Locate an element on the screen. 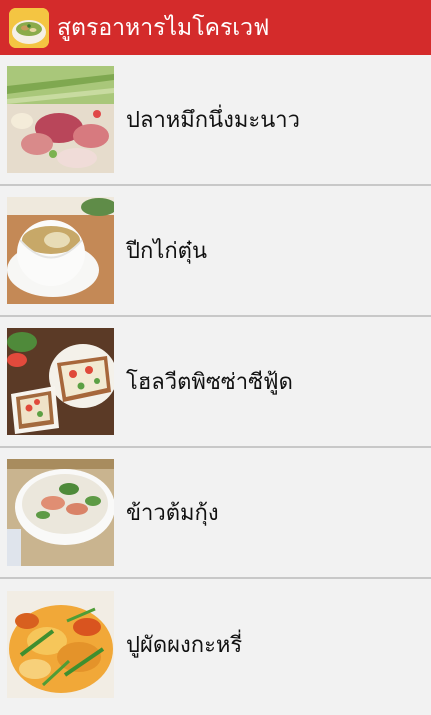  recipe-title: ปูผัดผงกะหรี่ is located at coordinates (184, 645).